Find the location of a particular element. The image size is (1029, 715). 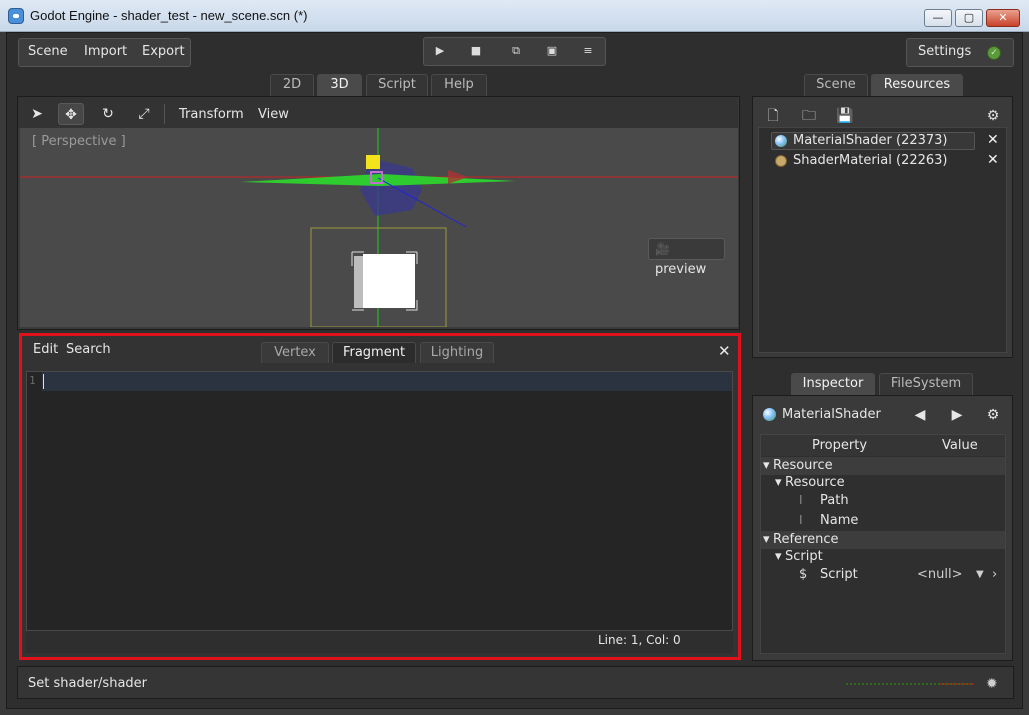

menu-scene: Scene is located at coordinates (48, 51).